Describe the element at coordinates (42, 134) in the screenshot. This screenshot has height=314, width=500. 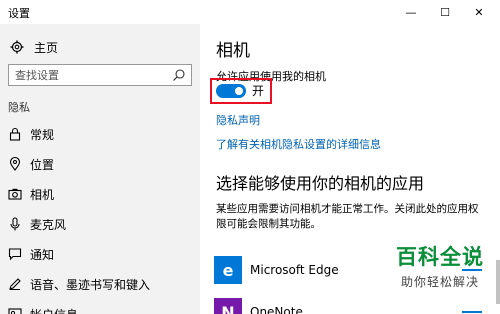
I see `sidebar-item-label: 常规` at that location.